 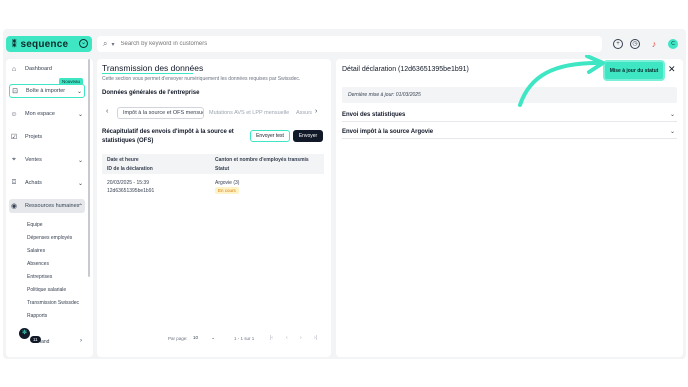 What do you see at coordinates (308, 136) in the screenshot?
I see `send-button: Envoyer` at bounding box center [308, 136].